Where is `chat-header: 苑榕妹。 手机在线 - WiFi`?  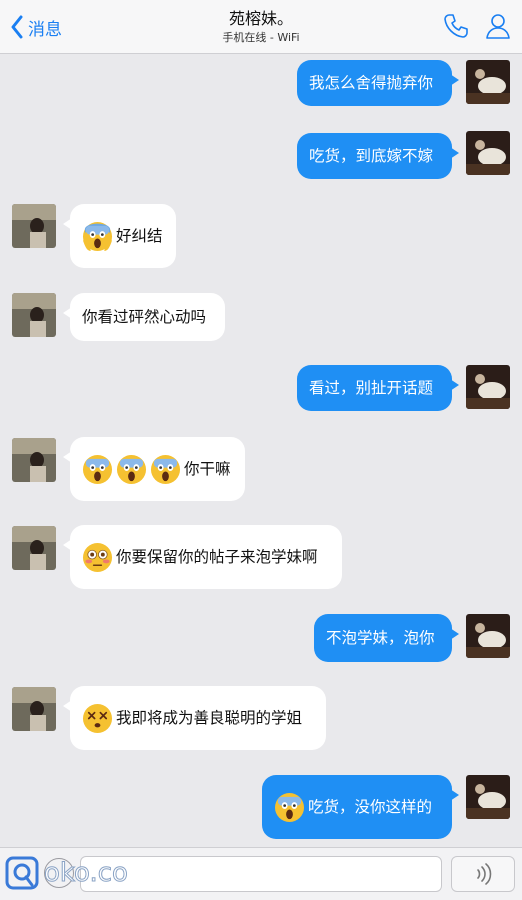 chat-header: 苑榕妹。 手机在线 - WiFi is located at coordinates (261, 27).